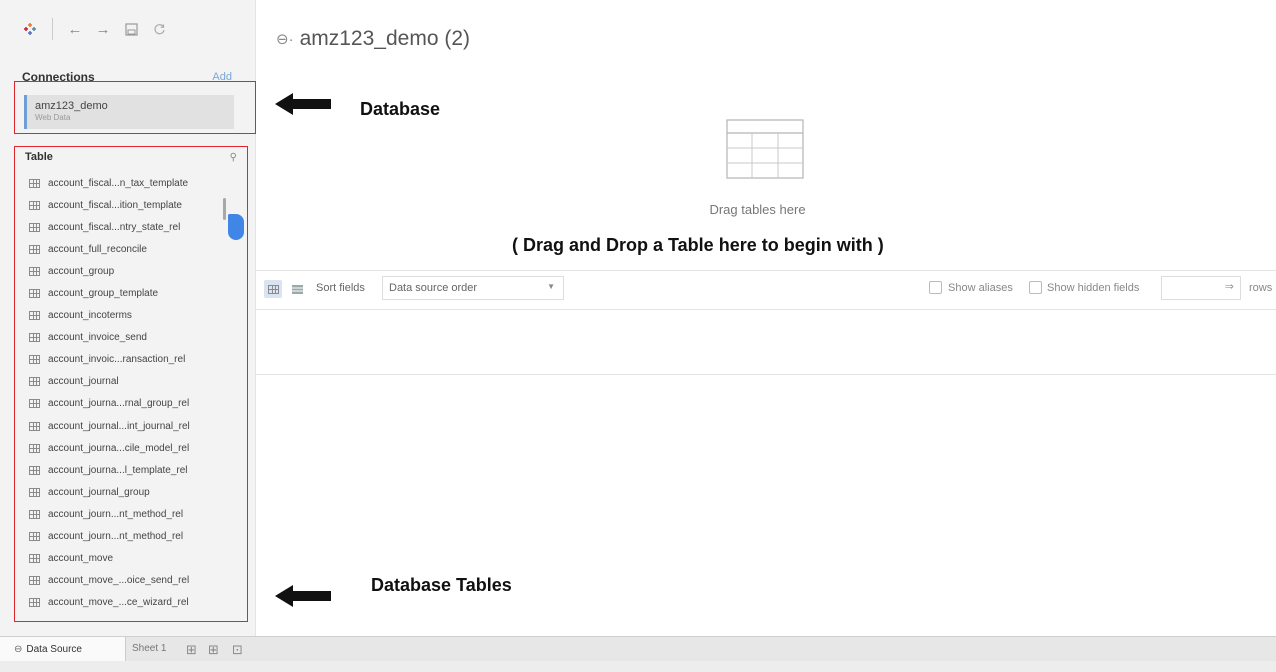  Describe the element at coordinates (83, 382) in the screenshot. I see `table-name: account_journal` at that location.